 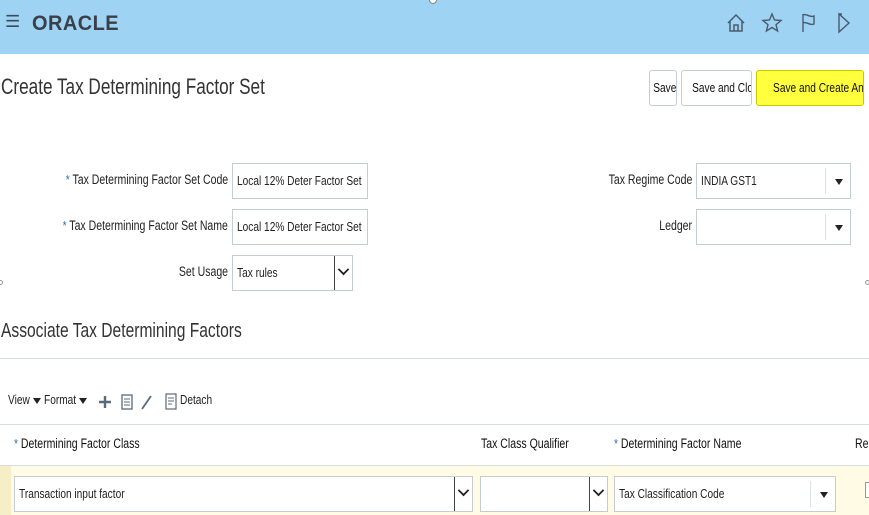 I want to click on global-header: ☰ ORACLE, so click(x=434, y=27).